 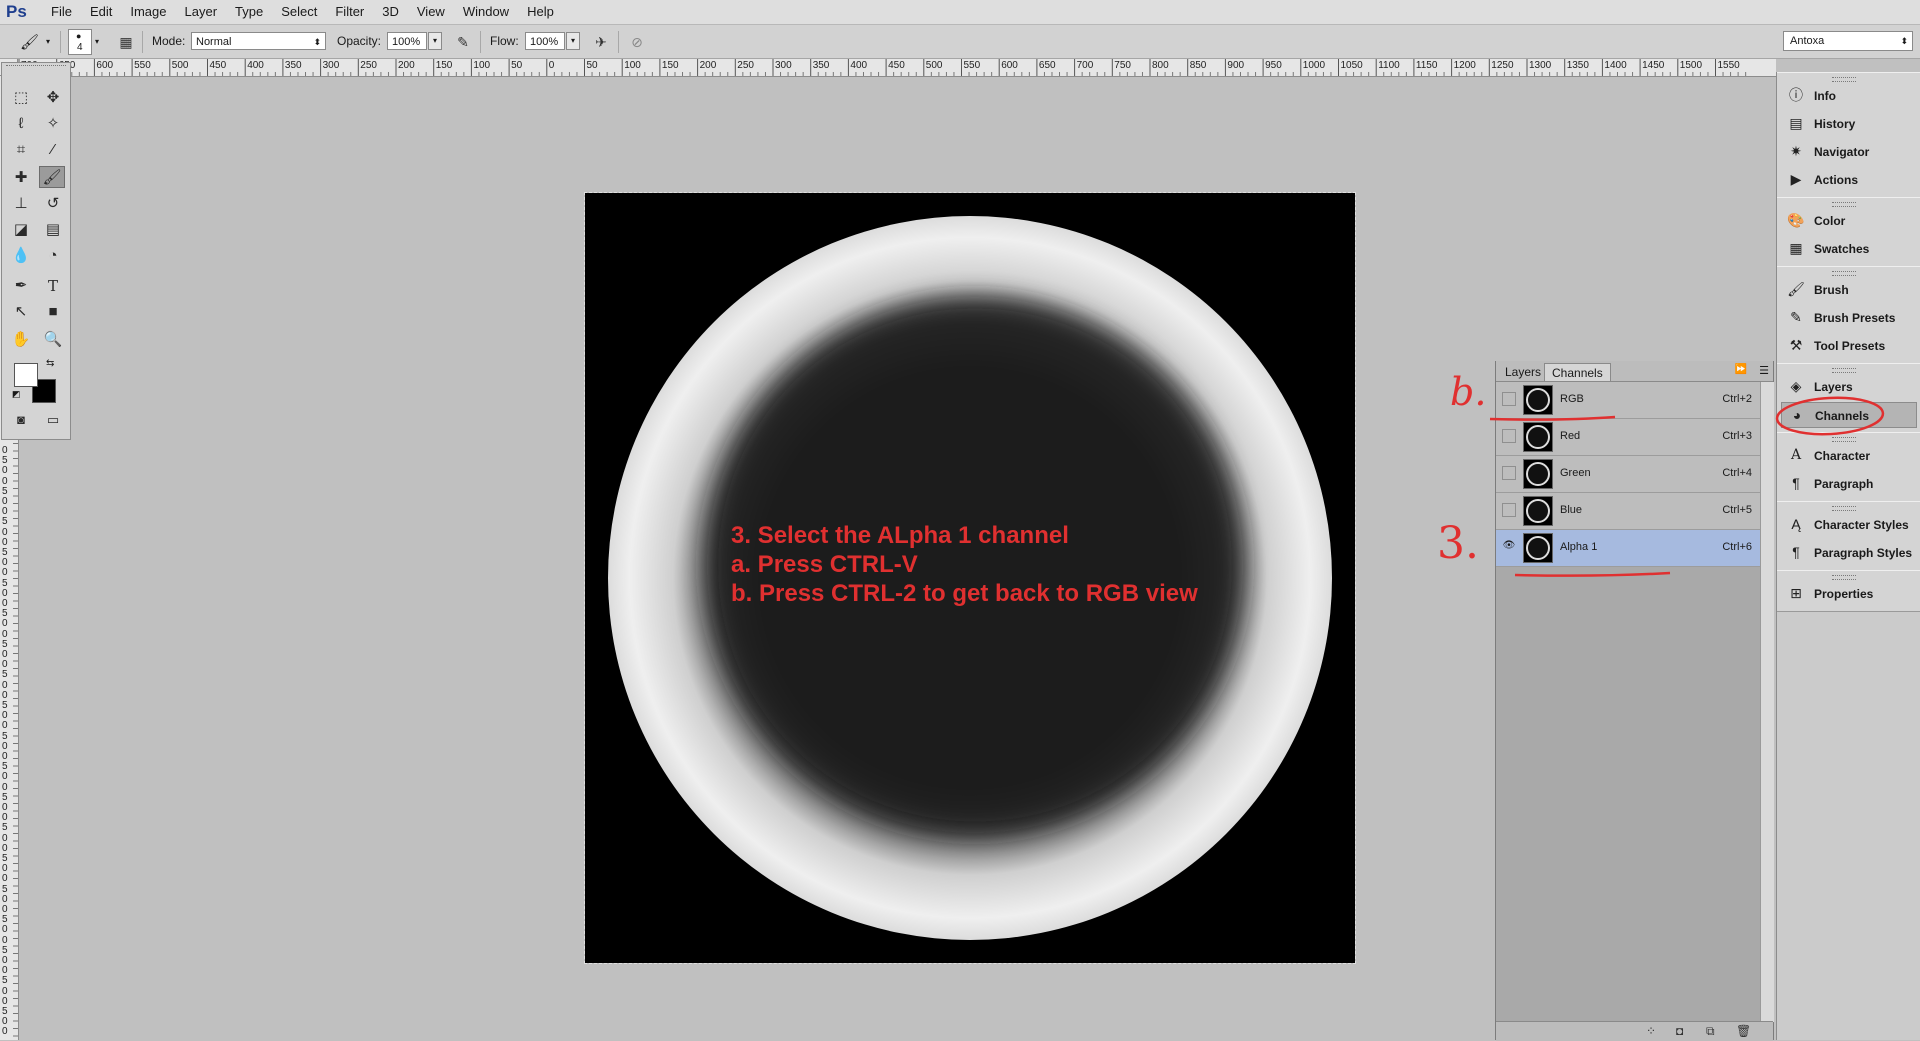 What do you see at coordinates (61, 12) in the screenshot?
I see `menu-file: File` at bounding box center [61, 12].